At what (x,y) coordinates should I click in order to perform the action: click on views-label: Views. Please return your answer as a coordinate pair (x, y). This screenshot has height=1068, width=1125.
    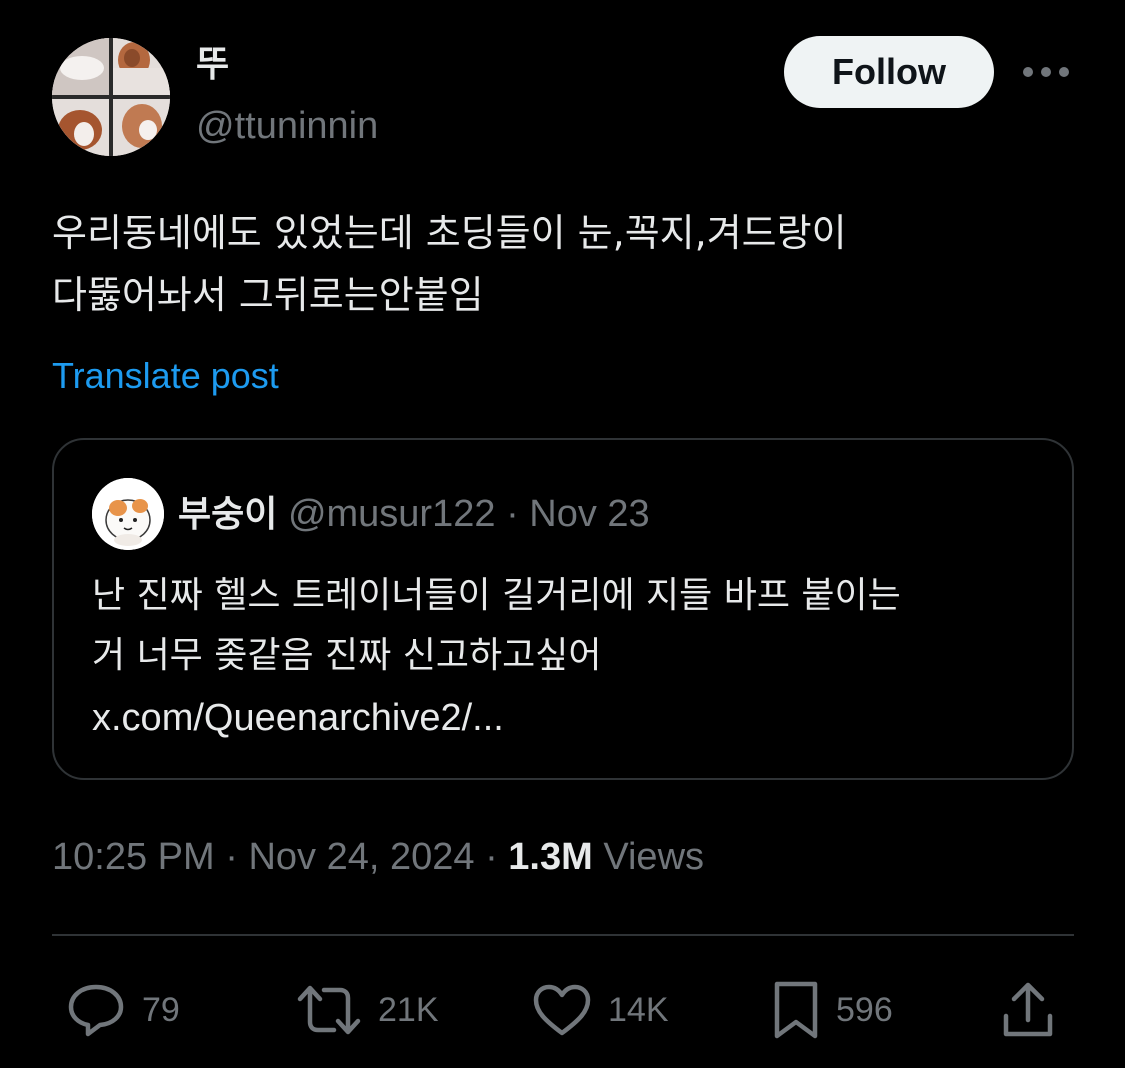
    Looking at the image, I should click on (654, 857).